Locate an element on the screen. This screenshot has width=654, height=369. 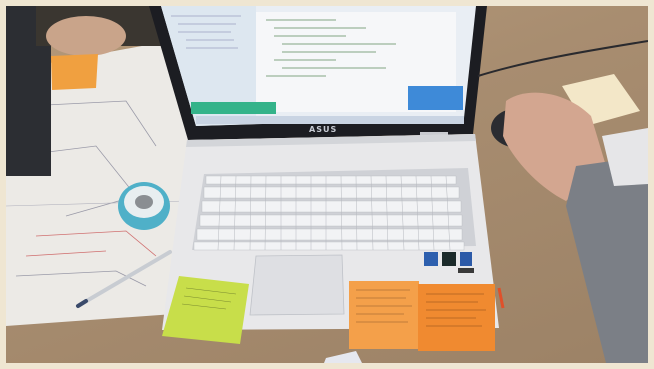
sticker-windows is located at coordinates (466, 259).